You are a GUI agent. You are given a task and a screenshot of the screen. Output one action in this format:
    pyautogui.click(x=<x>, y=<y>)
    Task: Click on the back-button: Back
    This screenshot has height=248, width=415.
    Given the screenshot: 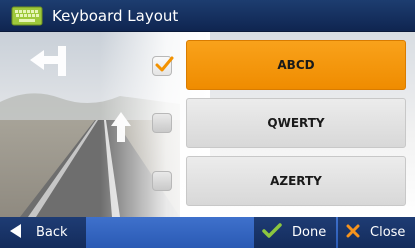 What is the action you would take?
    pyautogui.click(x=43, y=232)
    